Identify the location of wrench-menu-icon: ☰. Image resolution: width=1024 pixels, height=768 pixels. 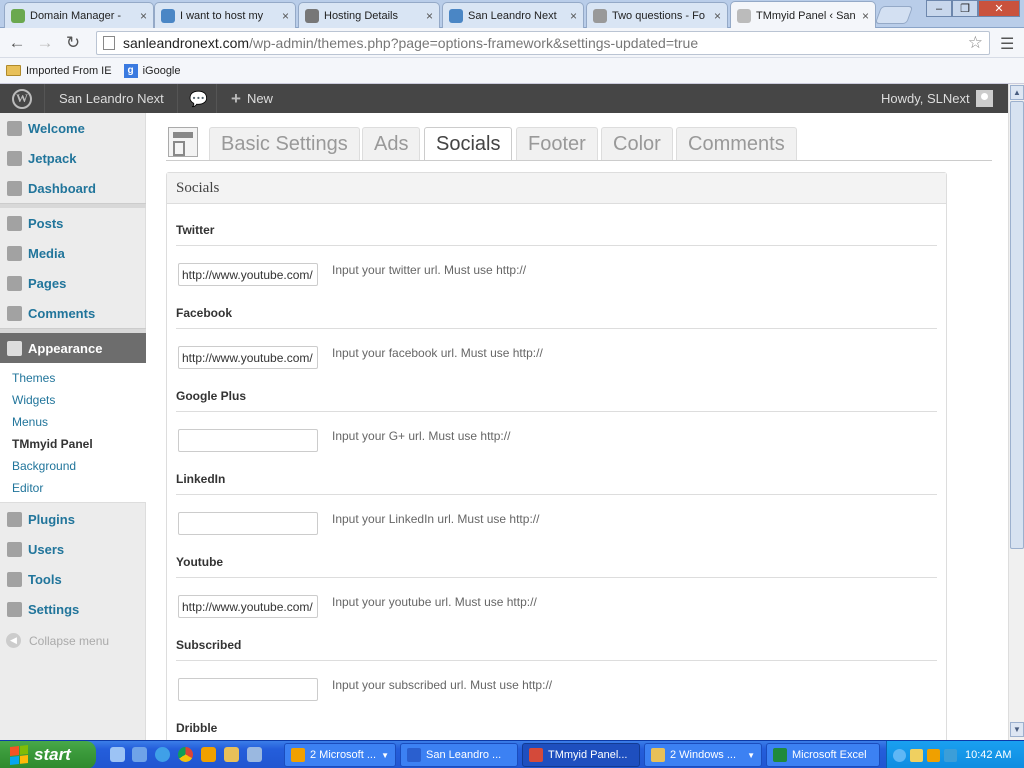
(1007, 44).